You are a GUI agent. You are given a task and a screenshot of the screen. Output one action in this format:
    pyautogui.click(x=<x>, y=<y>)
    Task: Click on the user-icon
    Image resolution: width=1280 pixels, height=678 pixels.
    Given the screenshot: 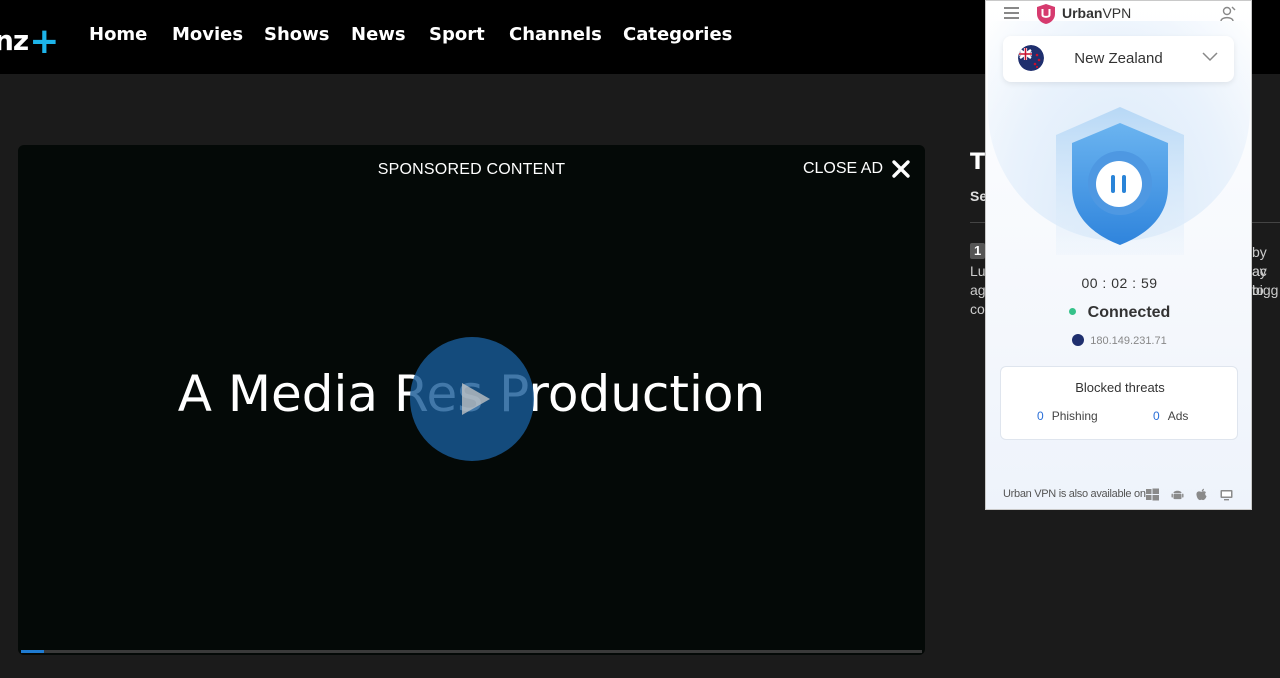 What is the action you would take?
    pyautogui.click(x=1228, y=14)
    